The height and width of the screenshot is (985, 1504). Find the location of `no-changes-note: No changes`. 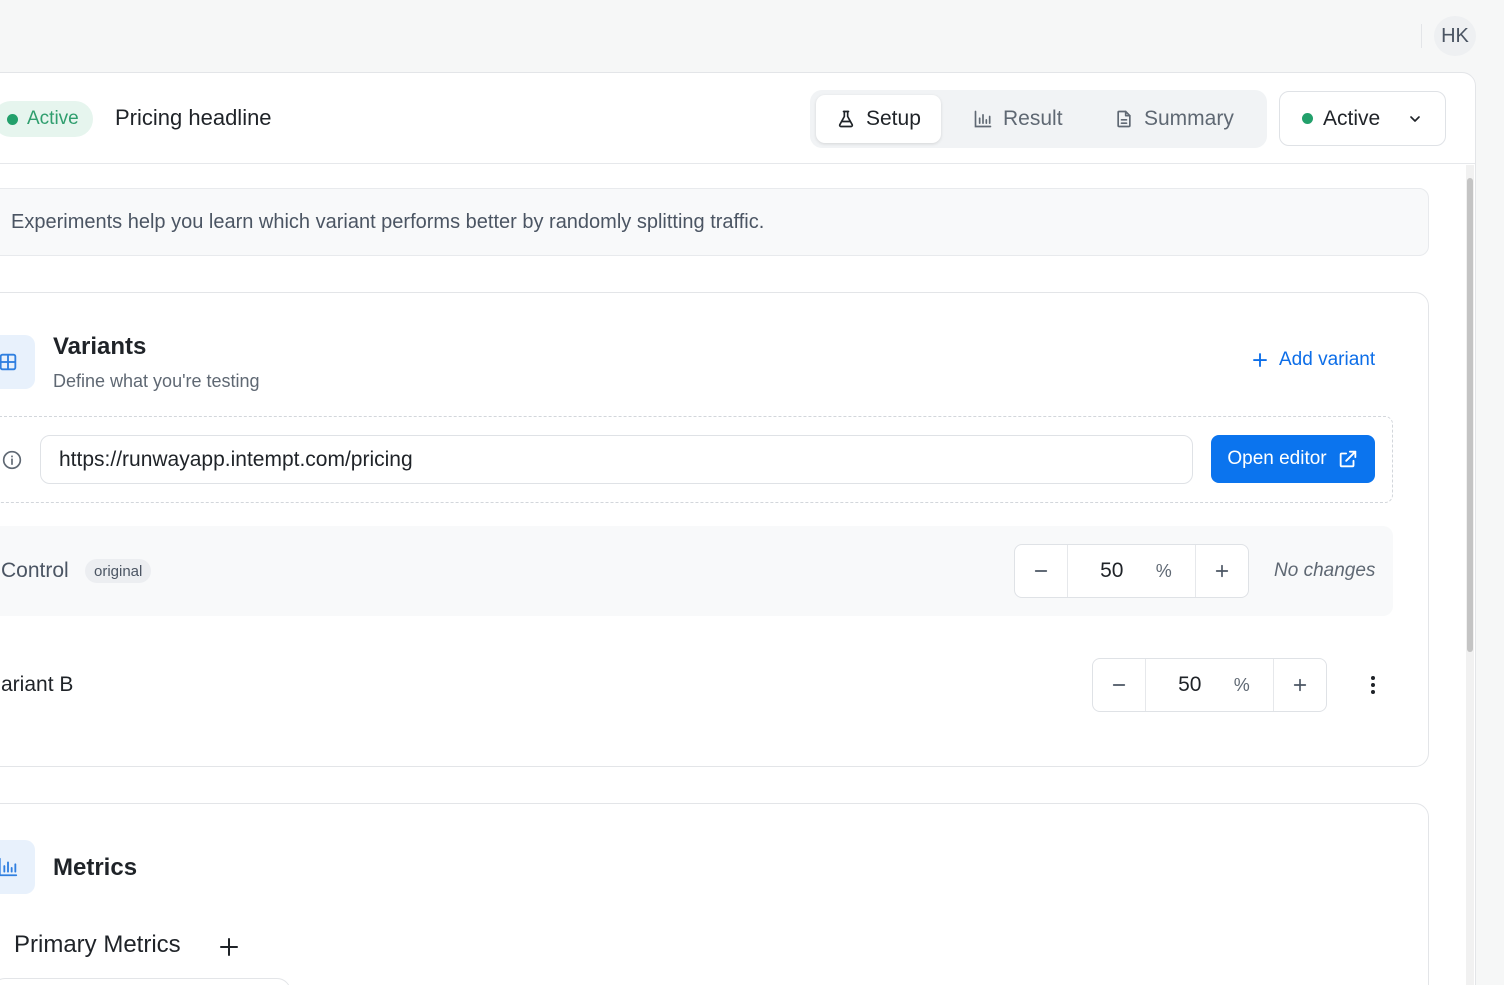

no-changes-note: No changes is located at coordinates (1325, 570).